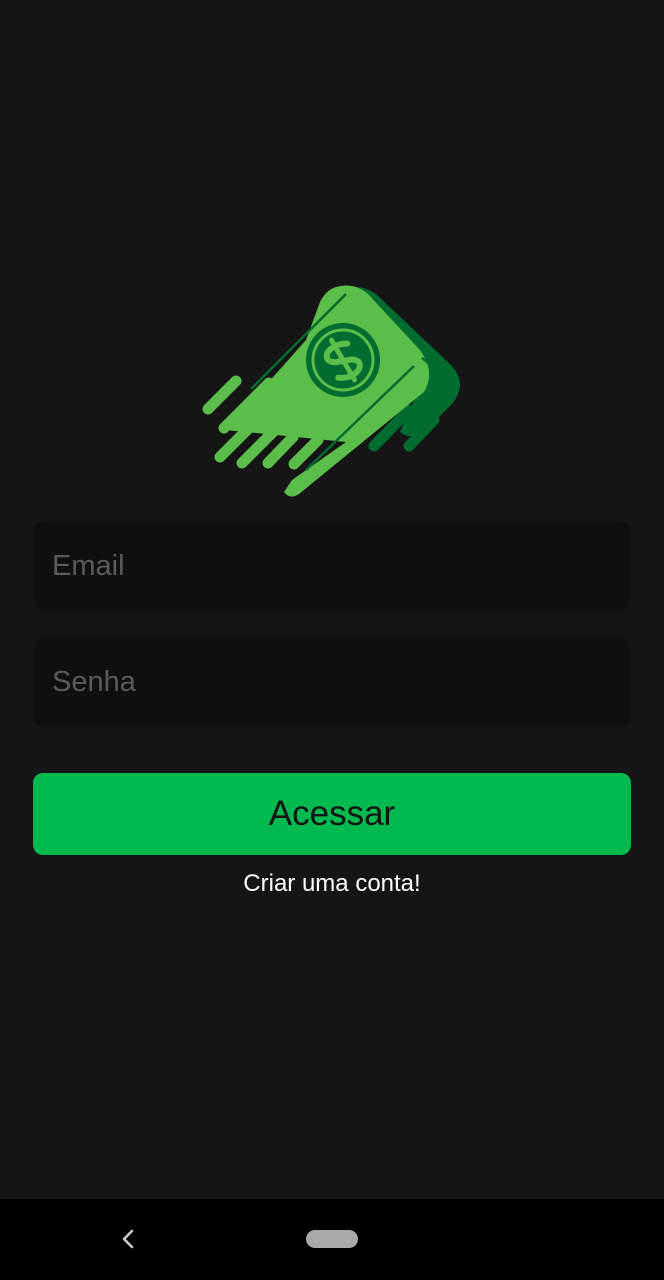  Describe the element at coordinates (332, 884) in the screenshot. I see `create-account-link: Criar uma conta!` at that location.